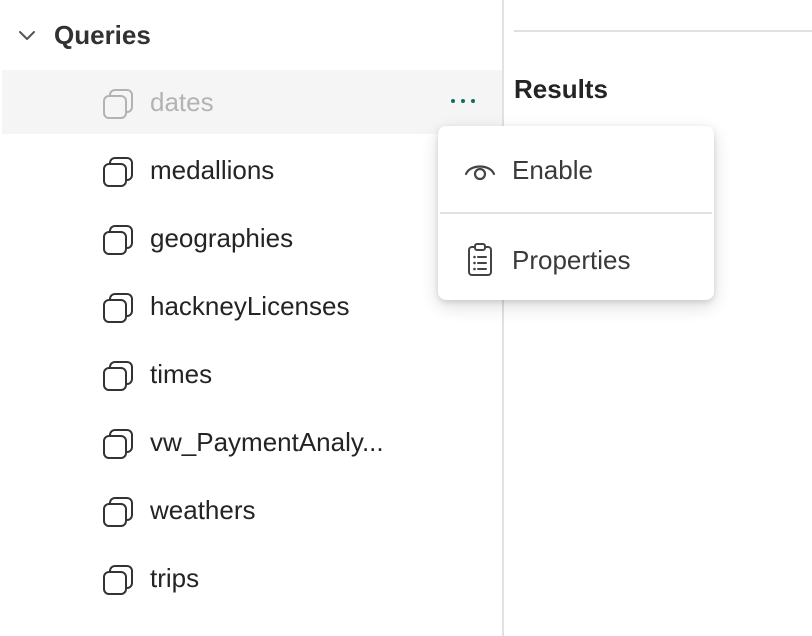  What do you see at coordinates (182, 102) in the screenshot?
I see `query-label: dates` at bounding box center [182, 102].